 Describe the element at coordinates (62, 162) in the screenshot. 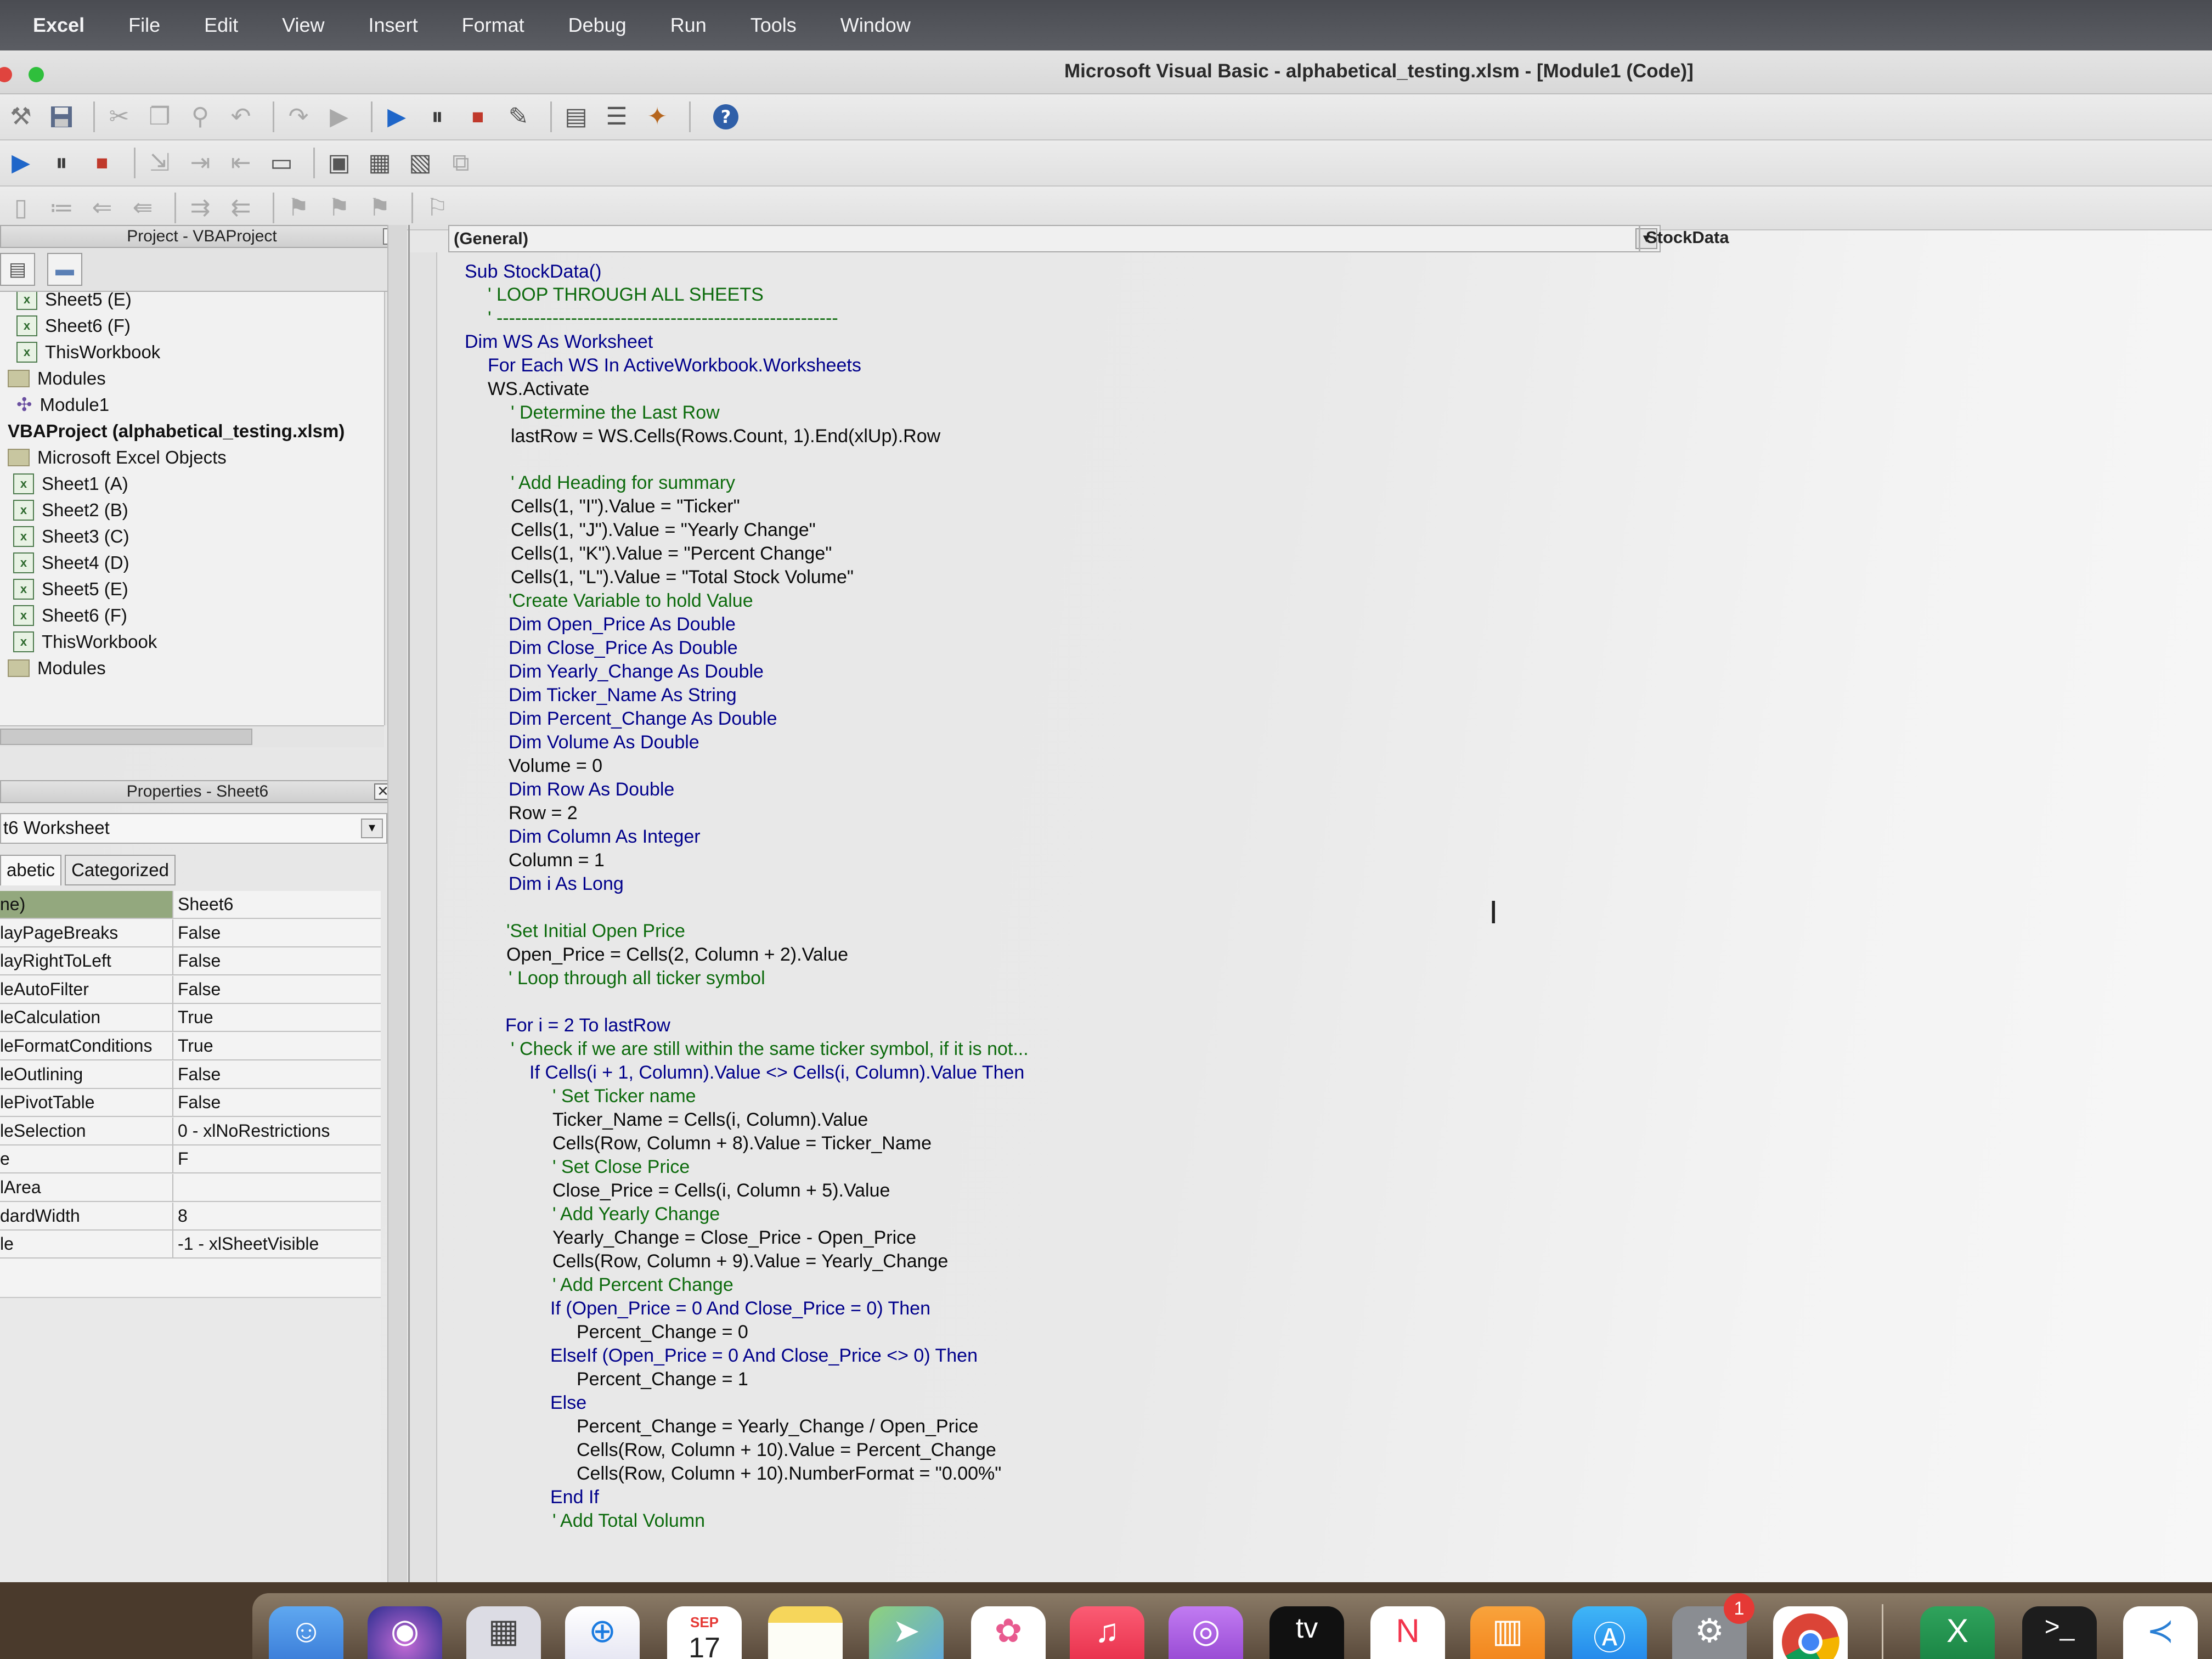

I see `break-icon: ⏸` at that location.